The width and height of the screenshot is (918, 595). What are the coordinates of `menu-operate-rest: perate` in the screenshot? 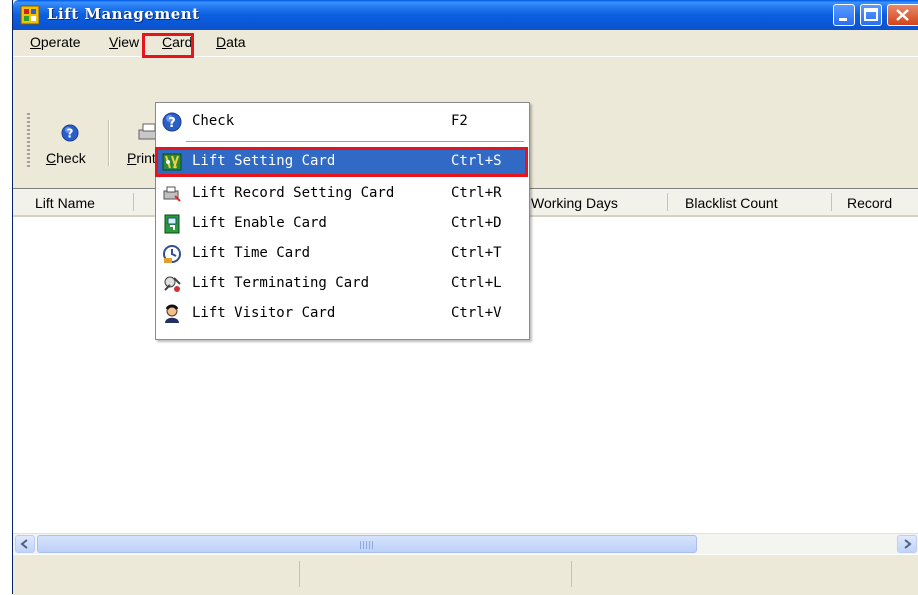 It's located at (60, 42).